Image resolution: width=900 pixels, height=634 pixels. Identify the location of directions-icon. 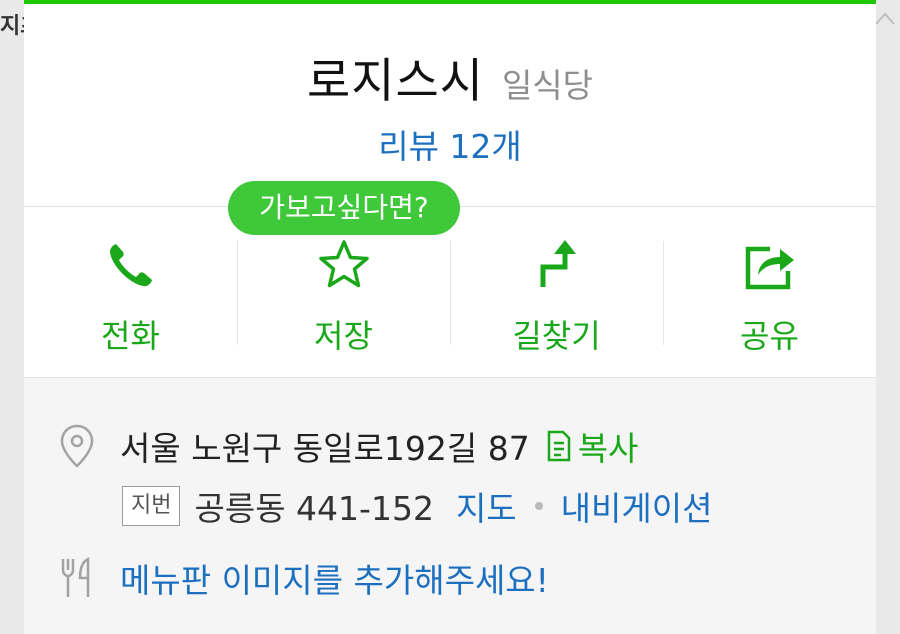
(558, 263).